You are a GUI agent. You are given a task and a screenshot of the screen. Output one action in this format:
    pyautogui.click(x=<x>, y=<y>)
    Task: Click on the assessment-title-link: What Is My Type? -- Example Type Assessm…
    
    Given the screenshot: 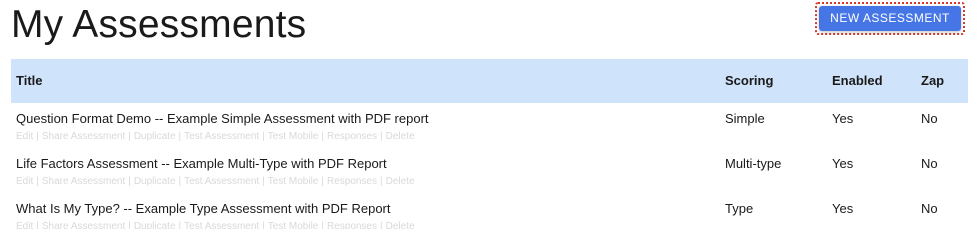 What is the action you would take?
    pyautogui.click(x=203, y=208)
    